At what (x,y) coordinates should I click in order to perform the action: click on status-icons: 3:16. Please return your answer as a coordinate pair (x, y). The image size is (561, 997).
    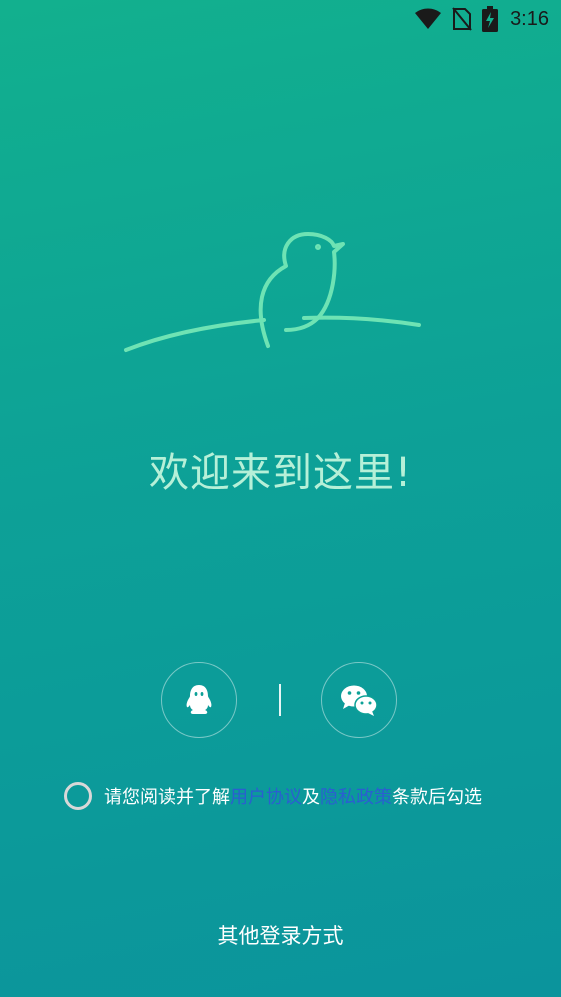
    Looking at the image, I should click on (481, 19).